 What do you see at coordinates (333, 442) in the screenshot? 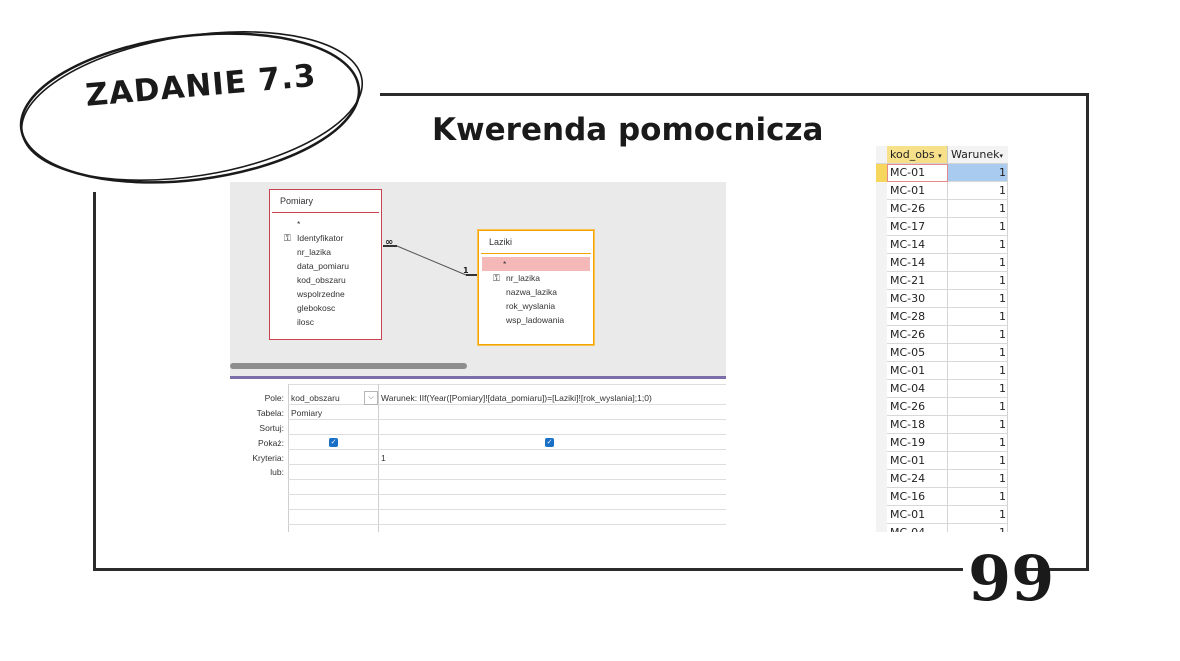
I see `show-checkbox-1: ✓` at bounding box center [333, 442].